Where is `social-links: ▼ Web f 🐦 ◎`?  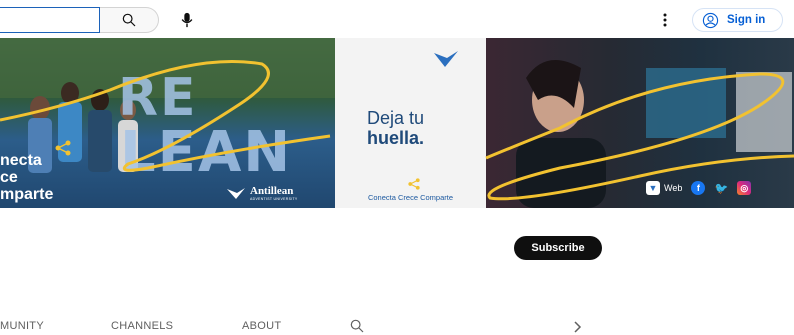 social-links: ▼ Web f 🐦 ◎ is located at coordinates (699, 188).